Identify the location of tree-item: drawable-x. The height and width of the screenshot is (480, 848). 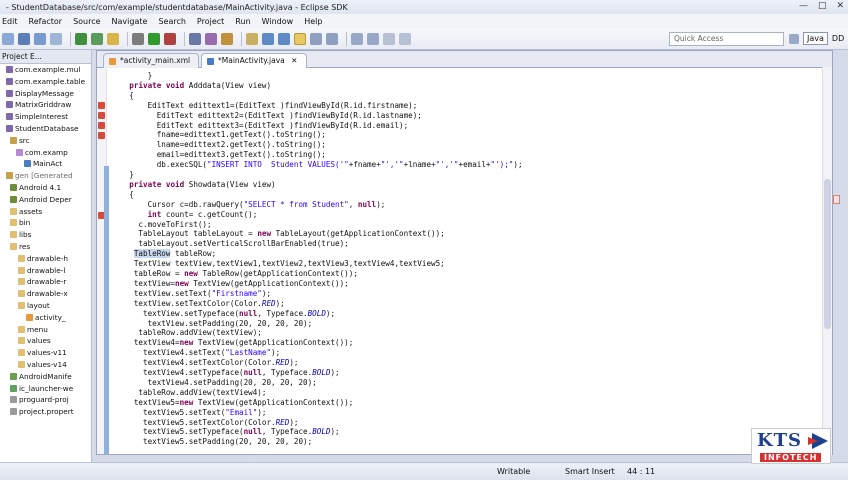
(45, 294).